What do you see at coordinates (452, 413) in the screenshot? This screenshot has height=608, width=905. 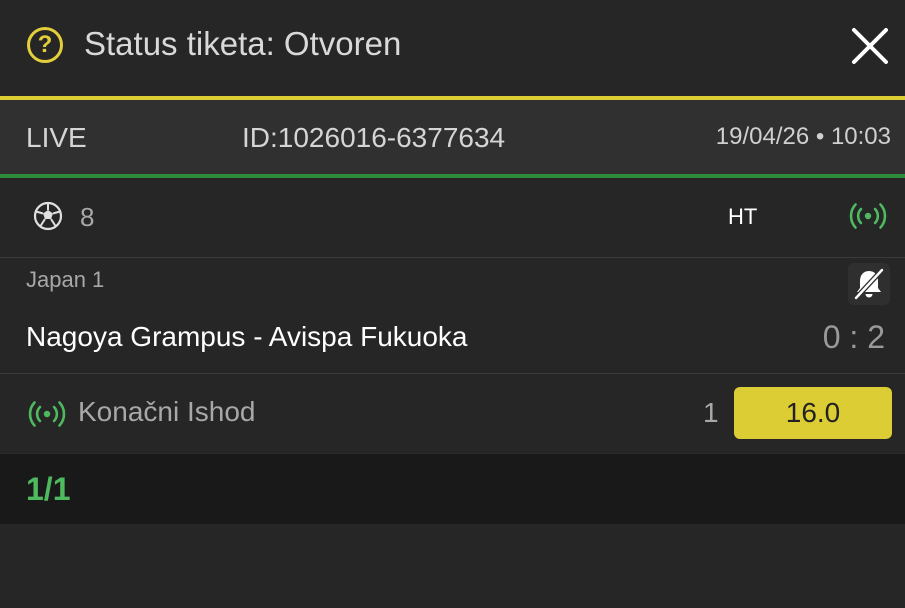 I see `bet-row: Konačni Ishod 1 16.0` at bounding box center [452, 413].